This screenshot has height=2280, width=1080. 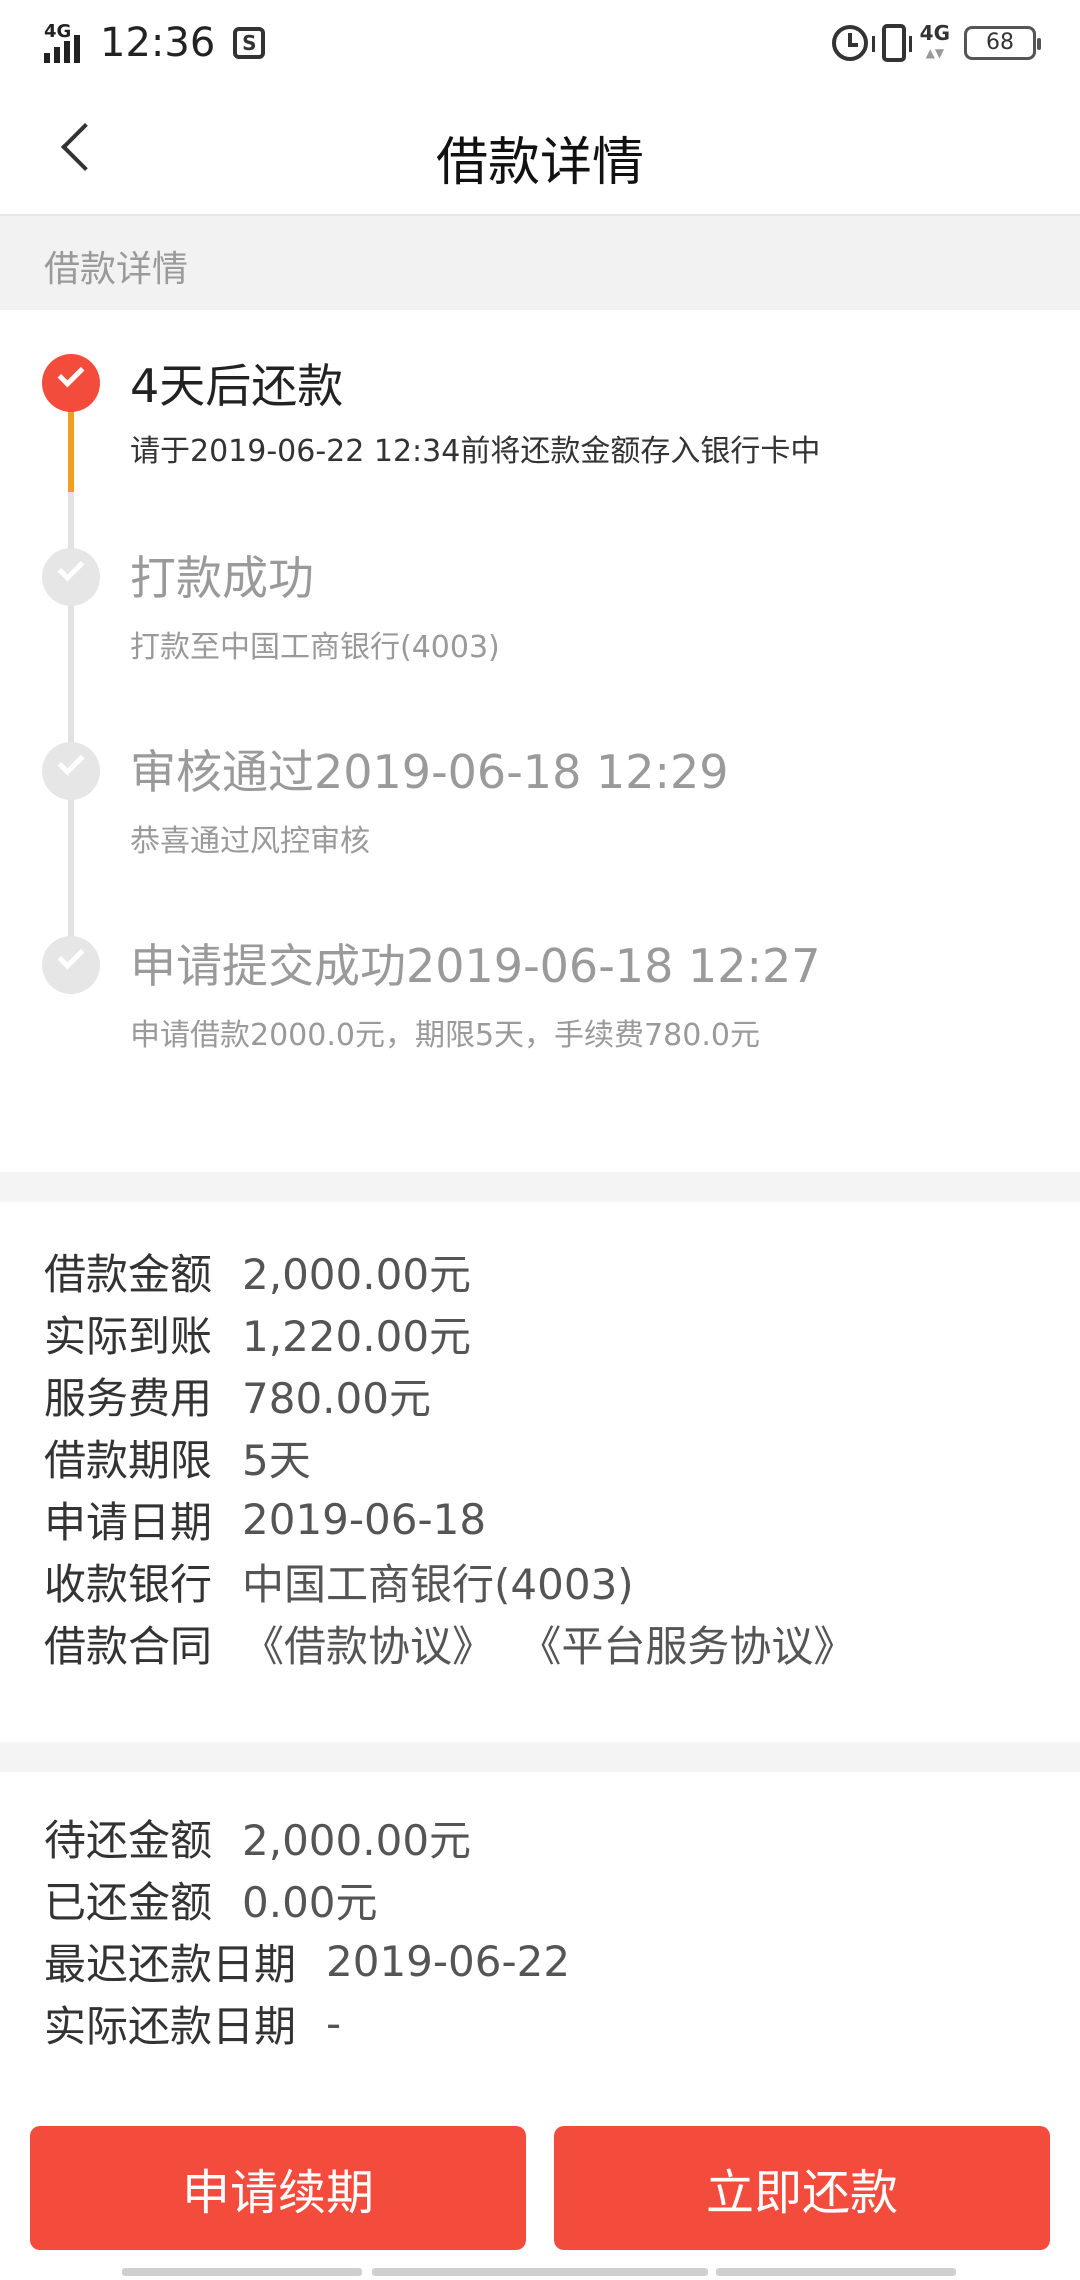 What do you see at coordinates (128, 1460) in the screenshot?
I see `info-label: 借款期限` at bounding box center [128, 1460].